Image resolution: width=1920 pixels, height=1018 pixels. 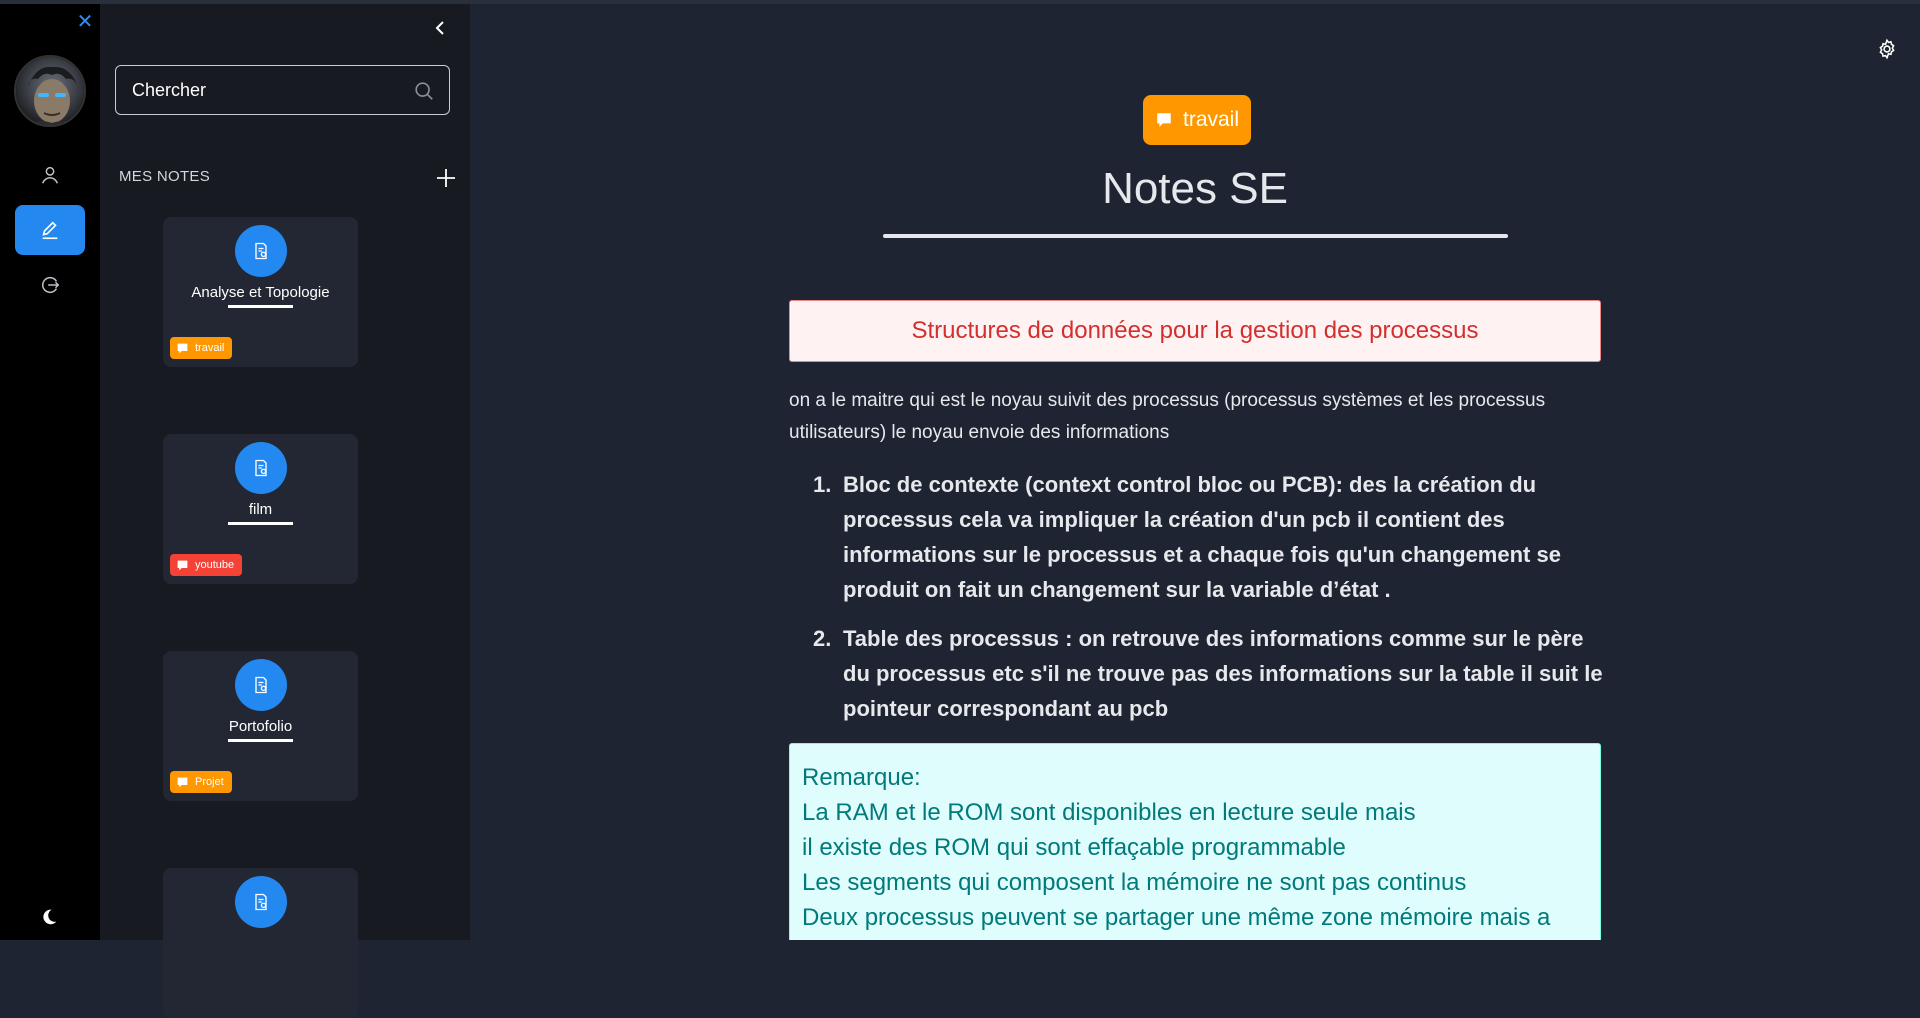 What do you see at coordinates (50, 472) in the screenshot?
I see `nav-rail: ✕` at bounding box center [50, 472].